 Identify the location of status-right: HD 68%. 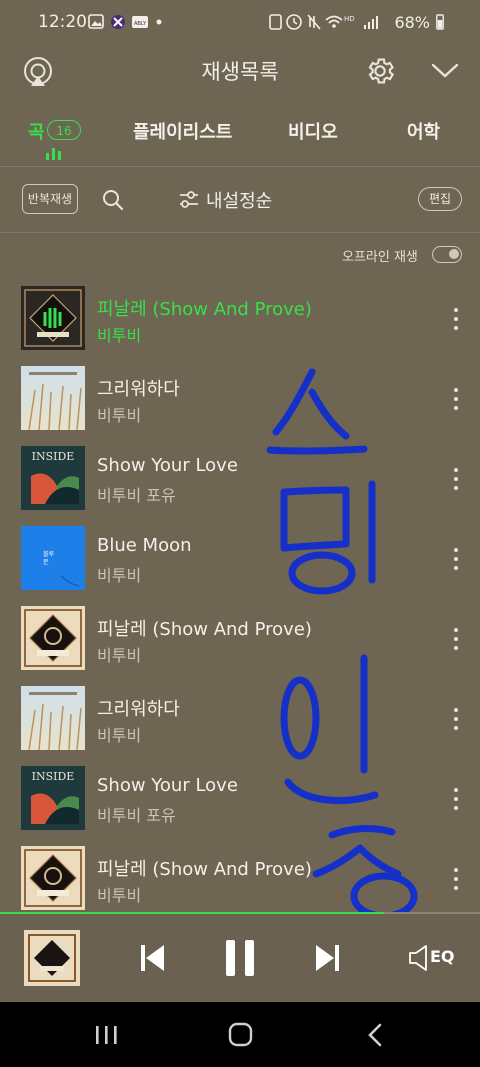
(356, 22).